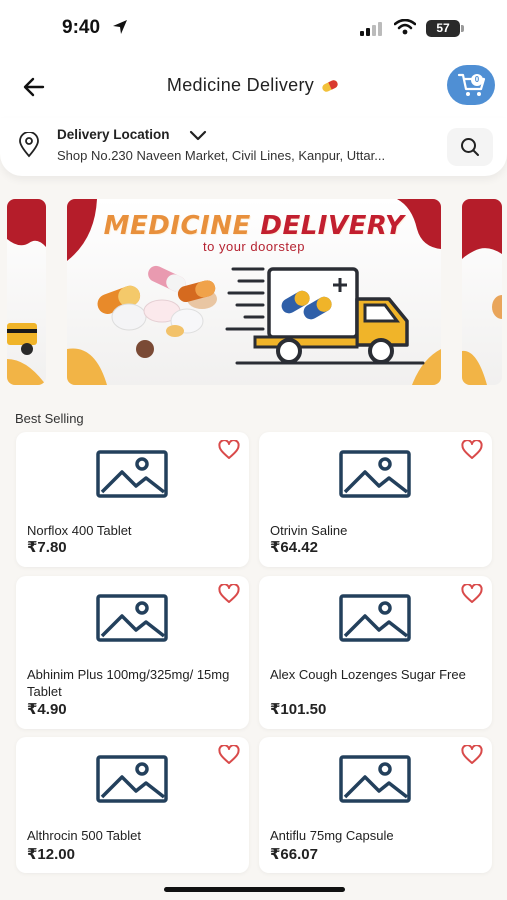 The height and width of the screenshot is (900, 507). I want to click on app-header: Medicine Delivery 0, so click(253, 88).